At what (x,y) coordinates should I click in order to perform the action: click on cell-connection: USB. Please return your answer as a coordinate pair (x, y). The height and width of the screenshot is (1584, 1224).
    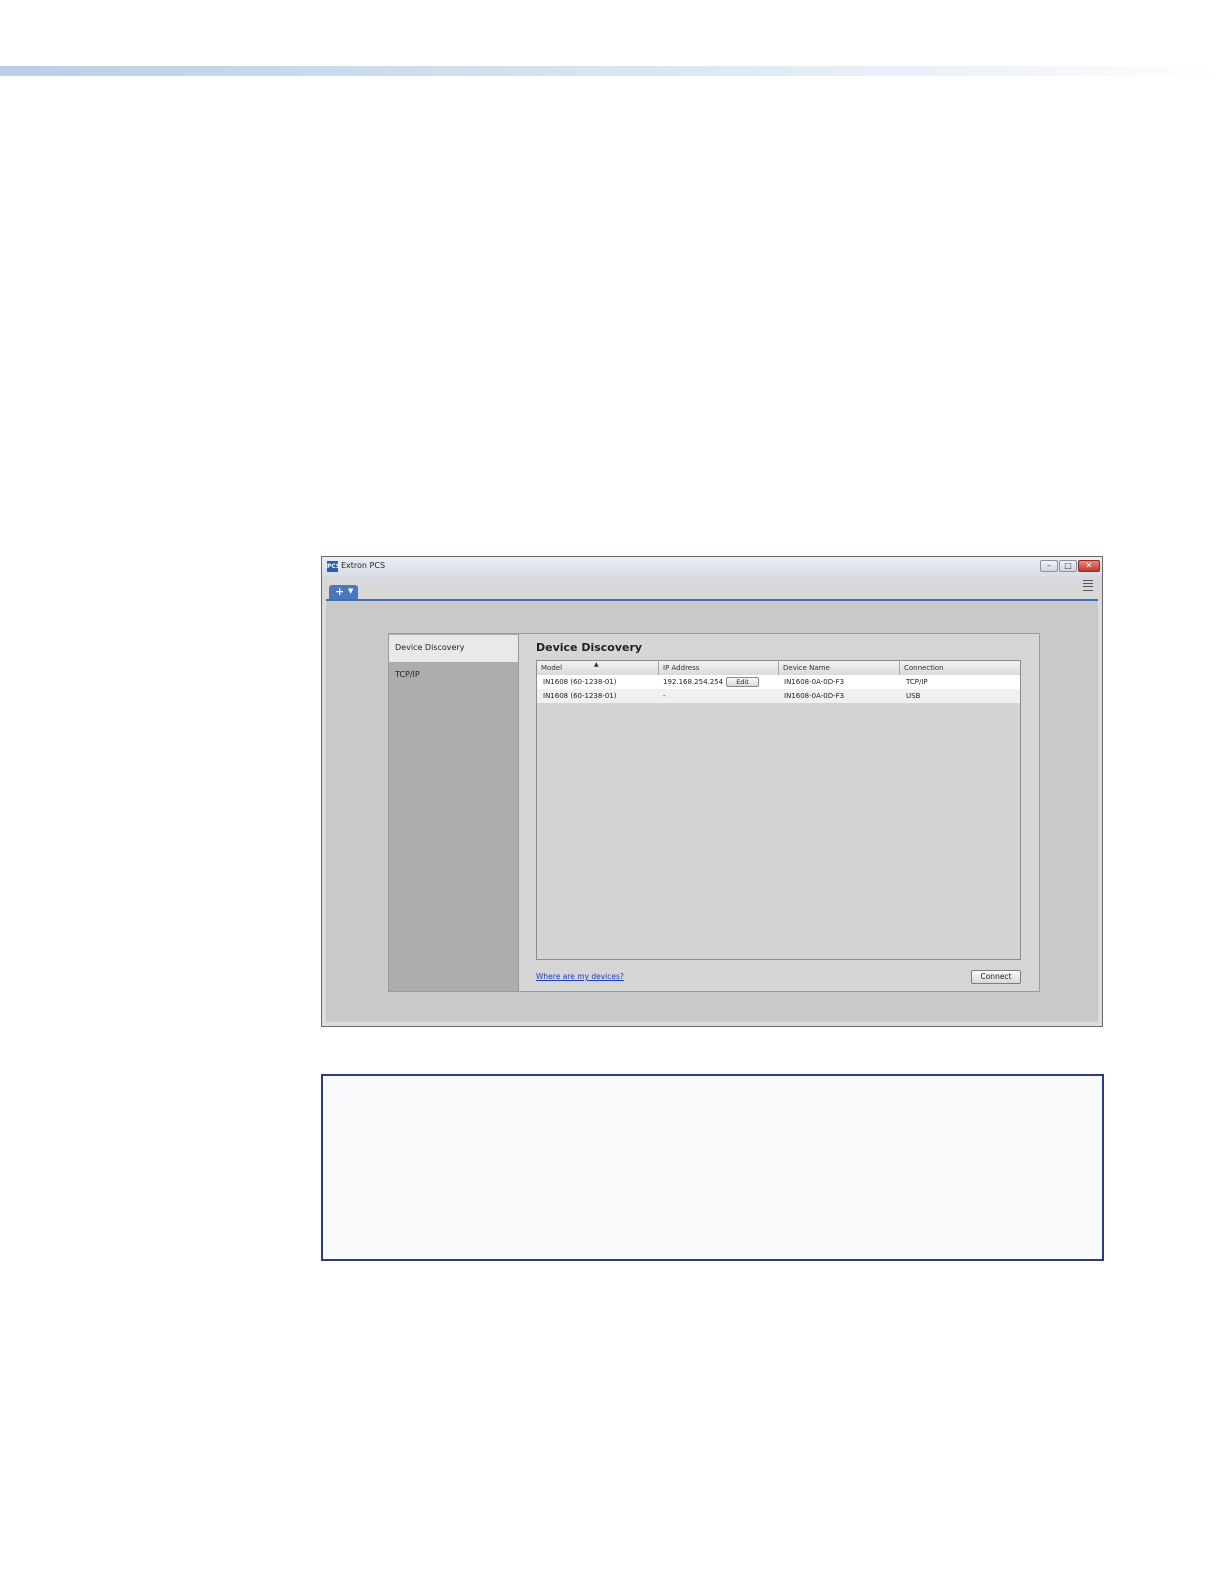
    Looking at the image, I should click on (913, 696).